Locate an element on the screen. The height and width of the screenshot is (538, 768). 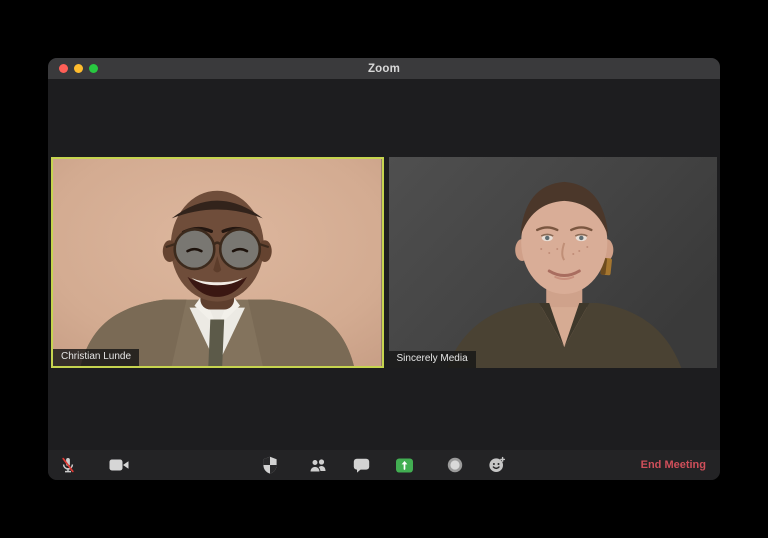
share-screen-button is located at coordinates (404, 465).